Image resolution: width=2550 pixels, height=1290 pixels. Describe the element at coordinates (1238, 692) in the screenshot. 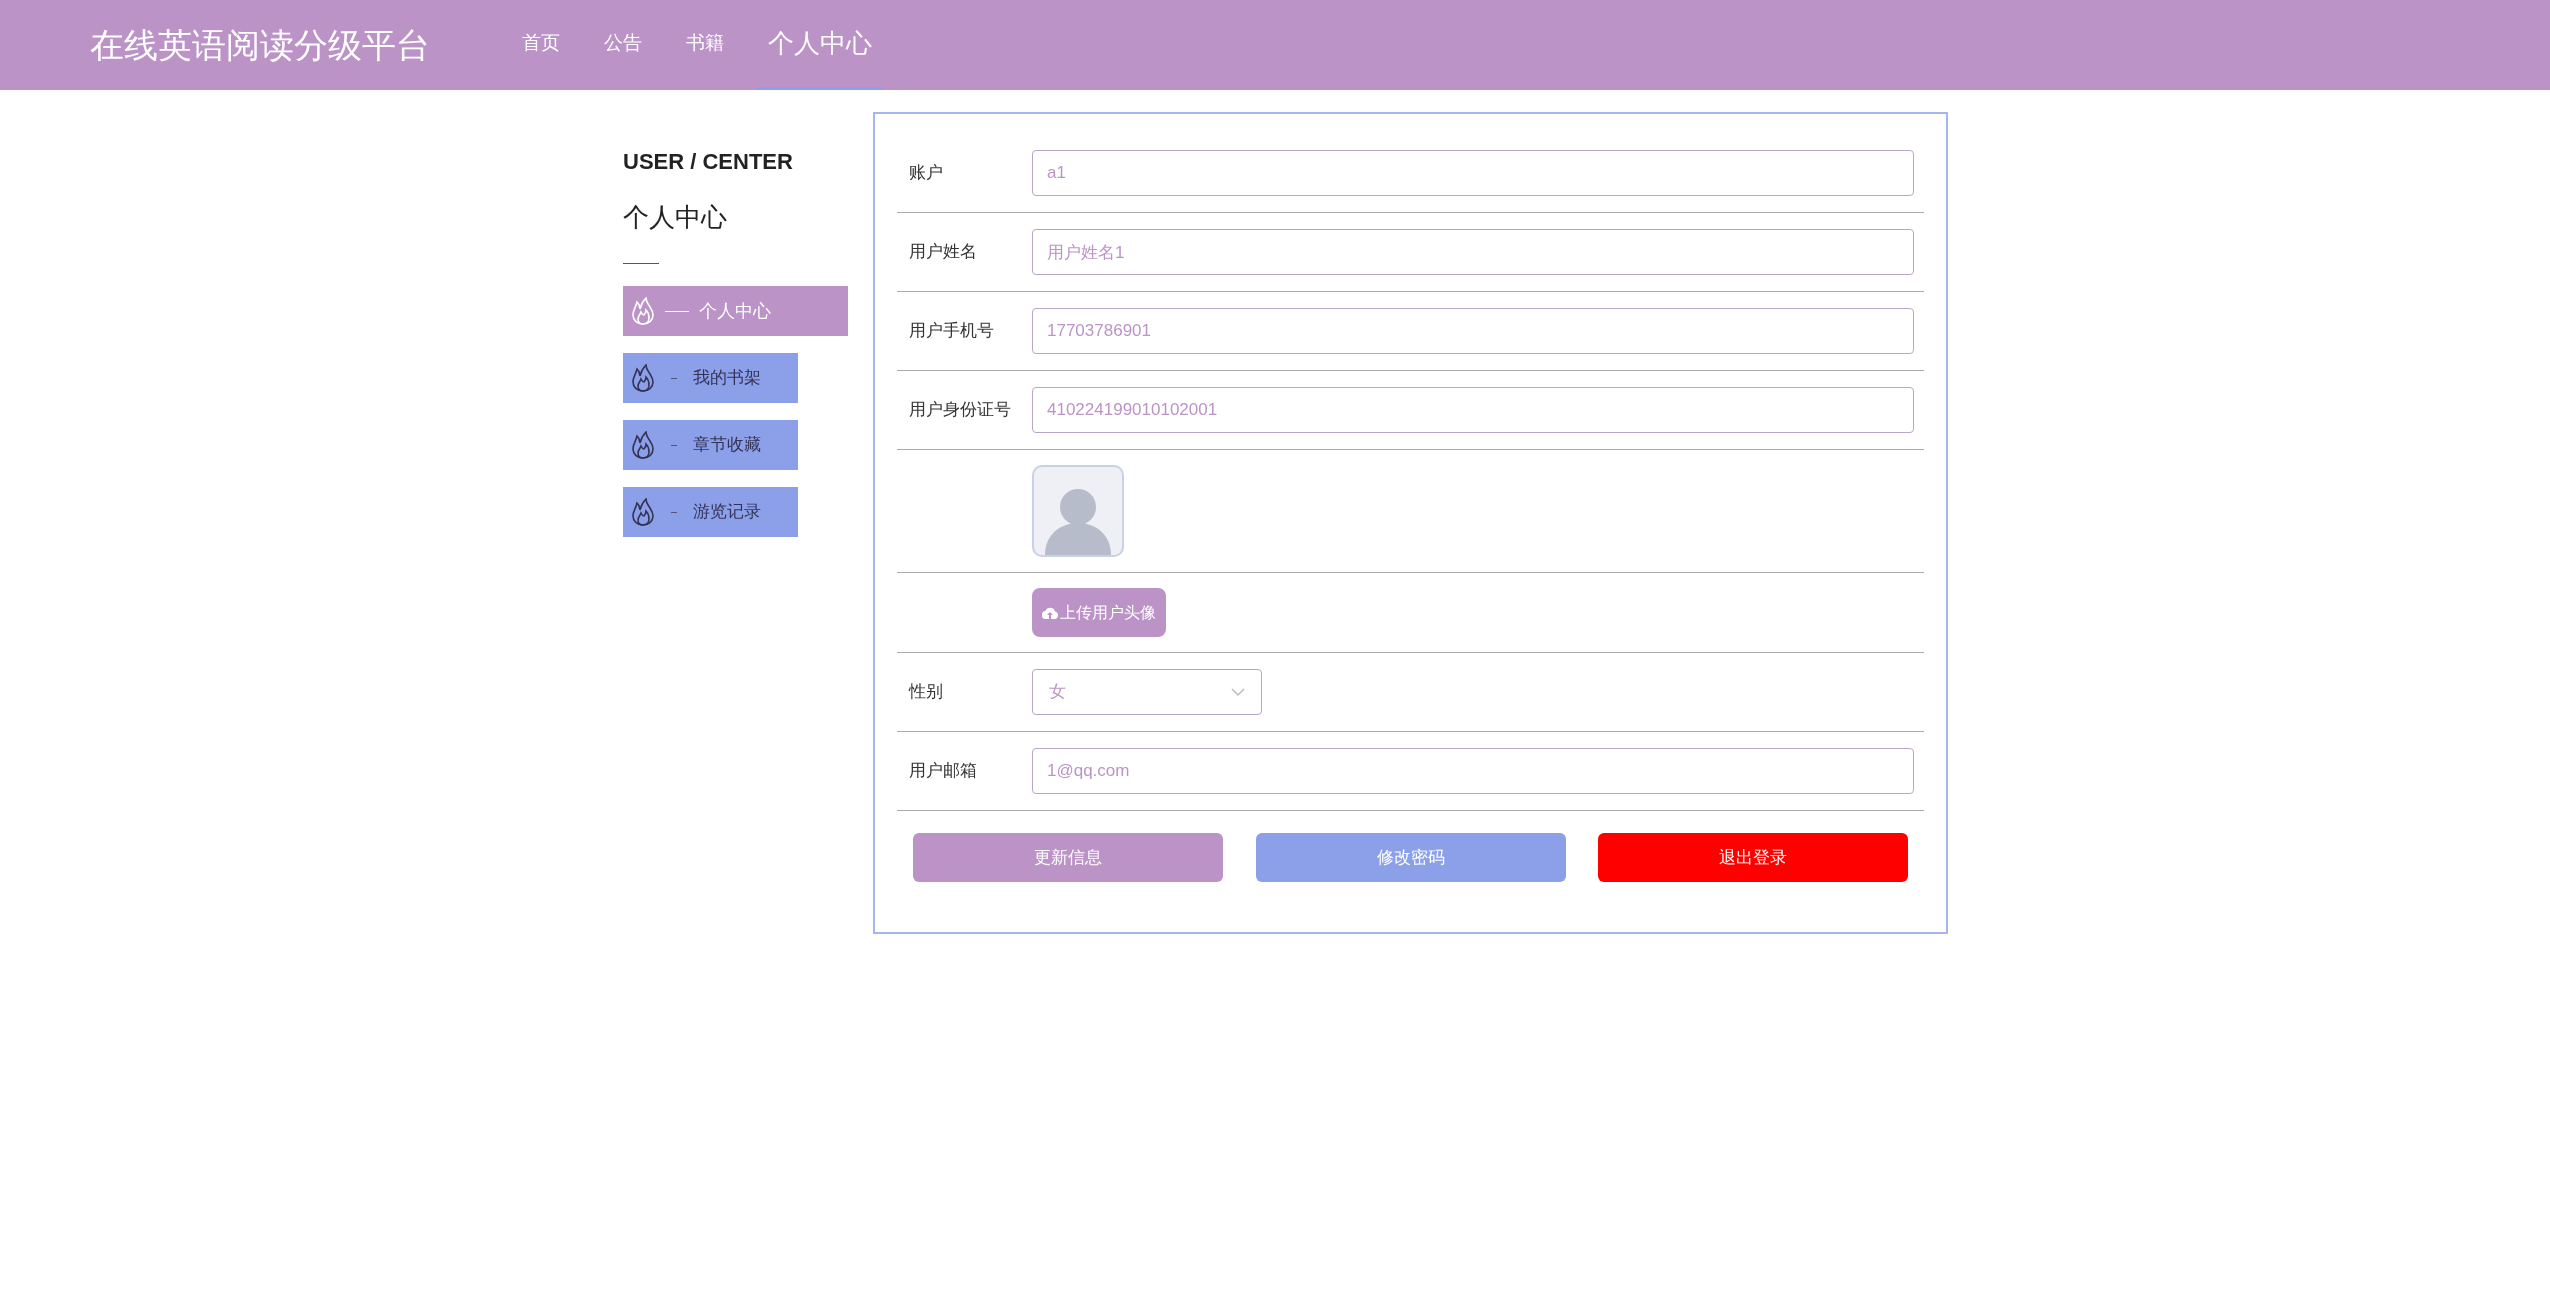

I see `chevron-down-icon` at that location.